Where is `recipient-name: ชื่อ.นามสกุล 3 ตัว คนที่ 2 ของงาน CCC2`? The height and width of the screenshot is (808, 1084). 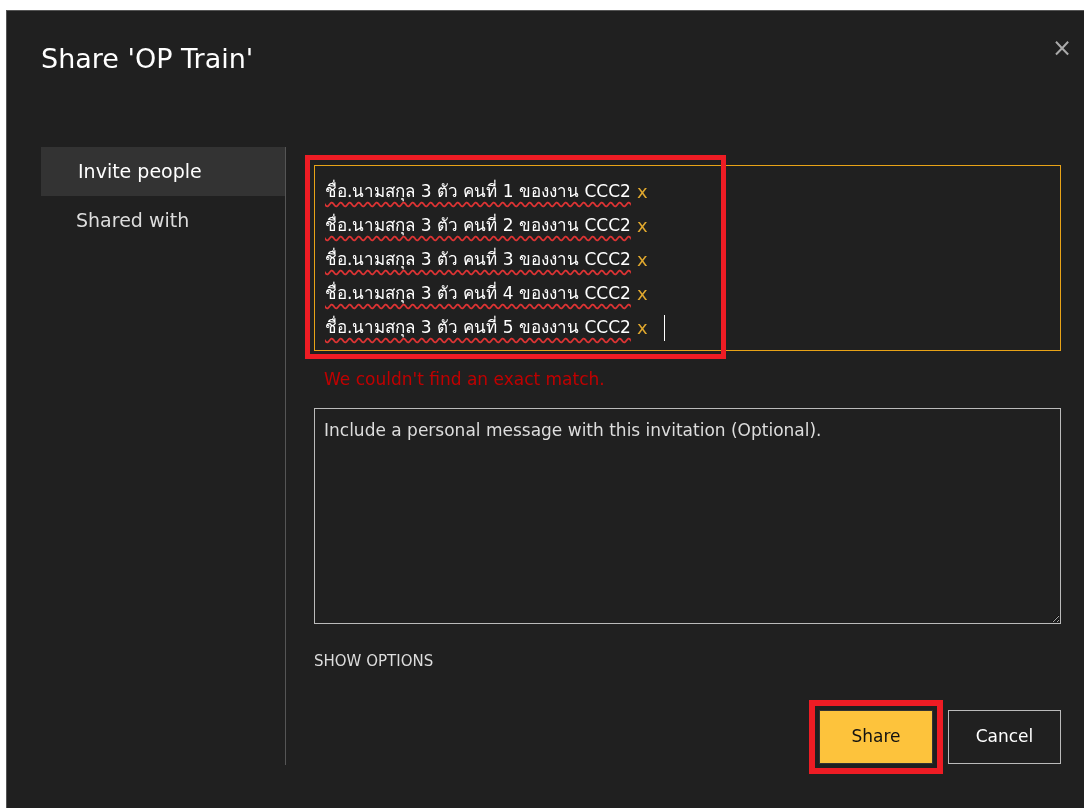 recipient-name: ชื่อ.นามสกุล 3 ตัว คนที่ 2 ของงาน CCC2 is located at coordinates (478, 225).